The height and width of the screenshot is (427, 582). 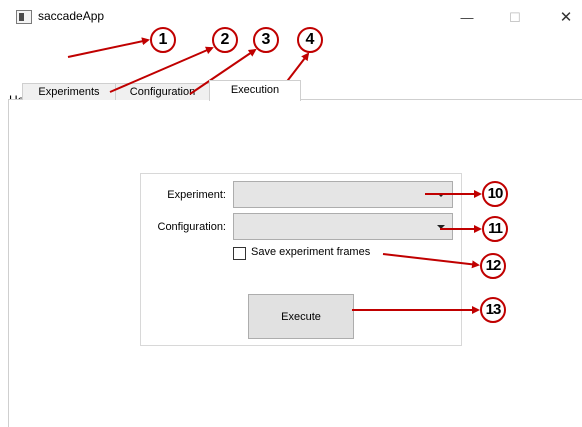 I want to click on minimize-button: —, so click(x=467, y=18).